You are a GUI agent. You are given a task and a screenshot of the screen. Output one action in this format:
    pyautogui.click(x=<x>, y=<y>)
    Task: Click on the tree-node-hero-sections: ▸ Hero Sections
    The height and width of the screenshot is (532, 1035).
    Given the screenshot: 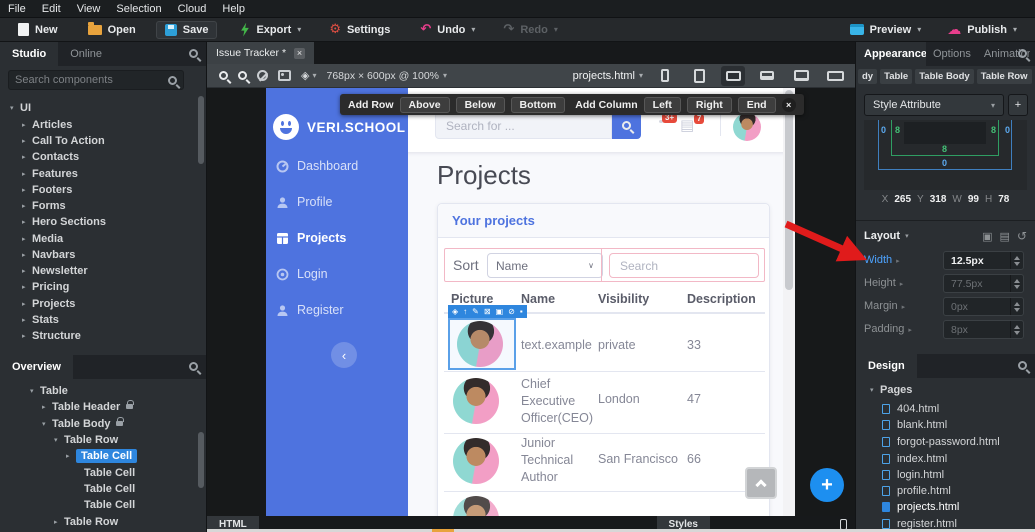 What is the action you would take?
    pyautogui.click(x=64, y=221)
    